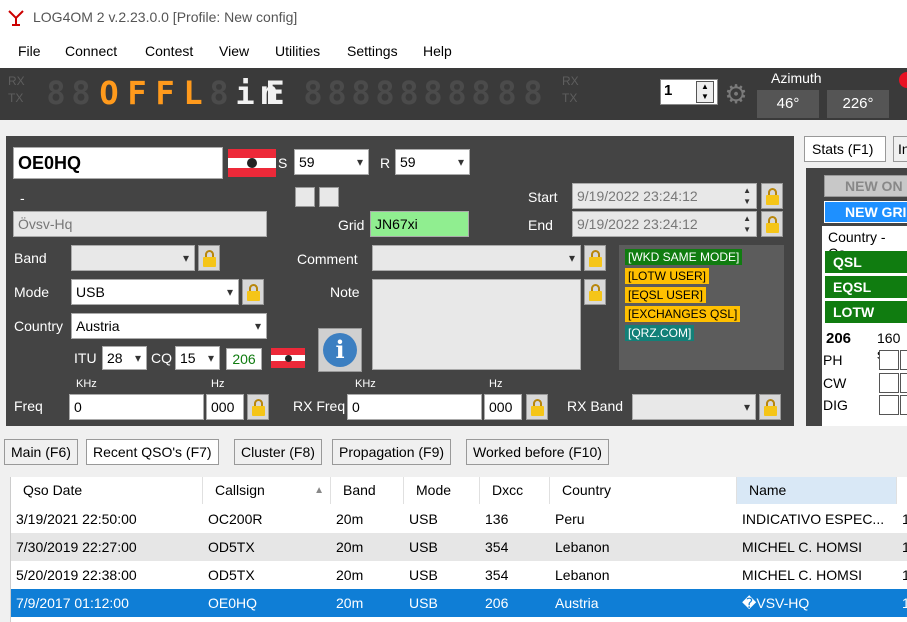  What do you see at coordinates (90, 292) in the screenshot?
I see `mode-value: USB` at bounding box center [90, 292].